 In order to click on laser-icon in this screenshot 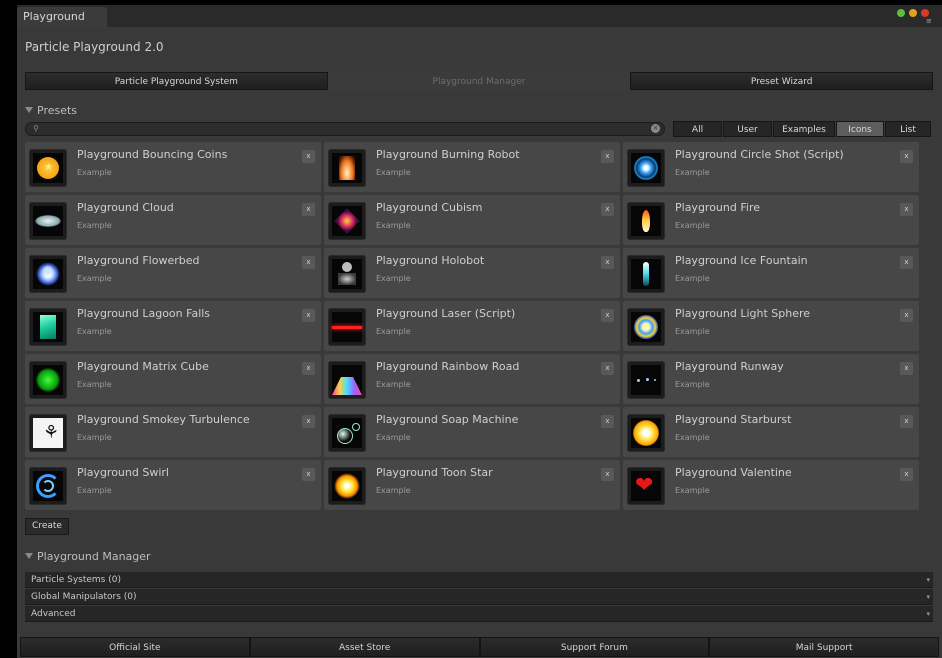, I will do `click(347, 327)`.